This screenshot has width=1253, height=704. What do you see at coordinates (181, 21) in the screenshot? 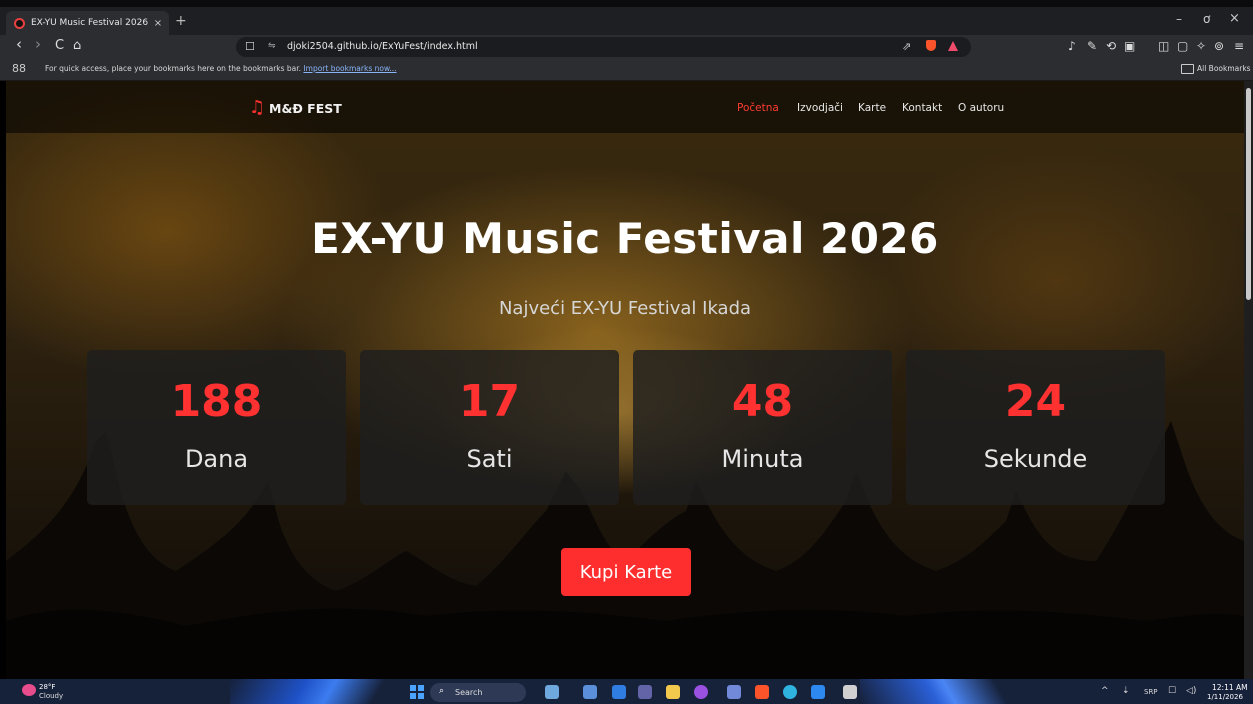
I see `new-tab-button: +` at bounding box center [181, 21].